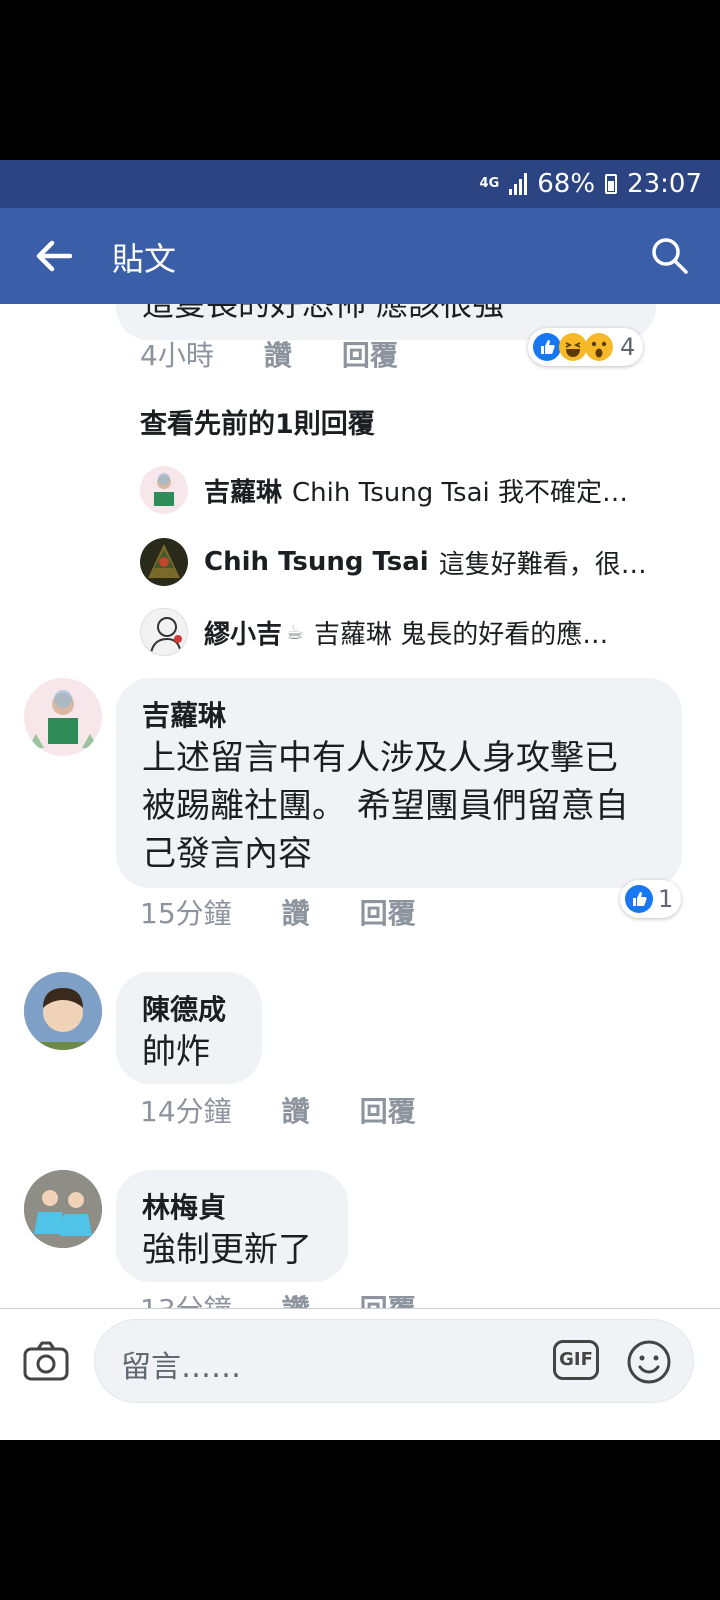  I want to click on comment-time: 14分鐘, so click(186, 1111).